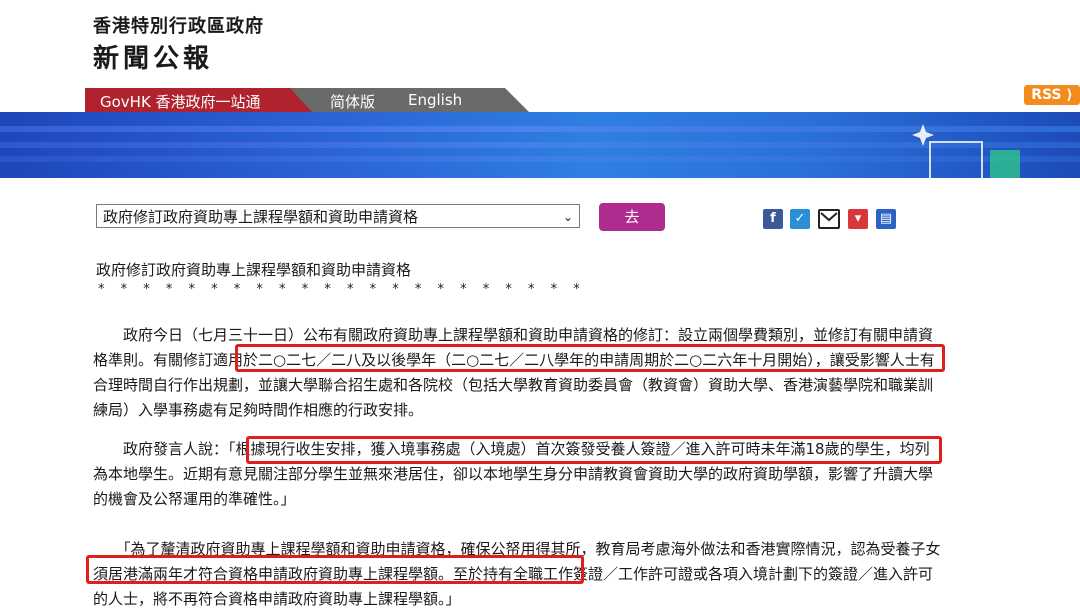 The image size is (1080, 614). What do you see at coordinates (178, 26) in the screenshot?
I see `gov-title: 香港特別行政區政府` at bounding box center [178, 26].